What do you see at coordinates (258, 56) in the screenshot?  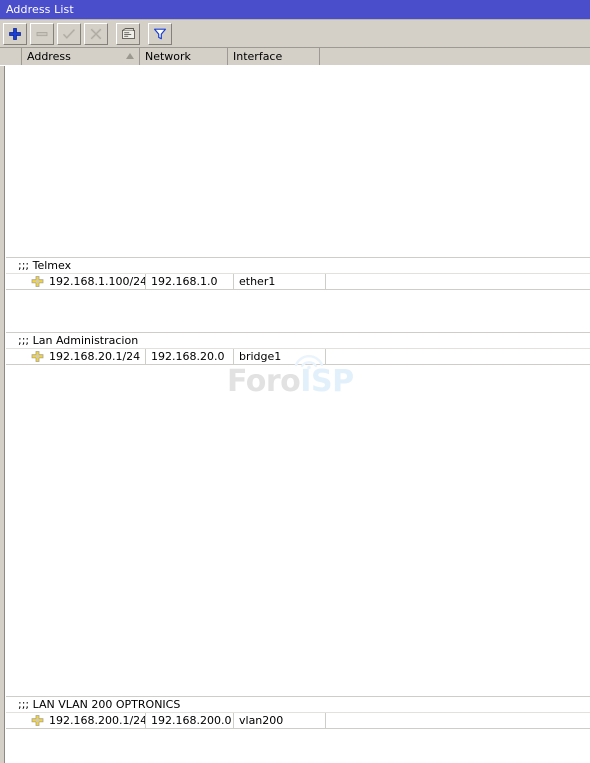 I see `column-header-interface-label: Interface` at bounding box center [258, 56].